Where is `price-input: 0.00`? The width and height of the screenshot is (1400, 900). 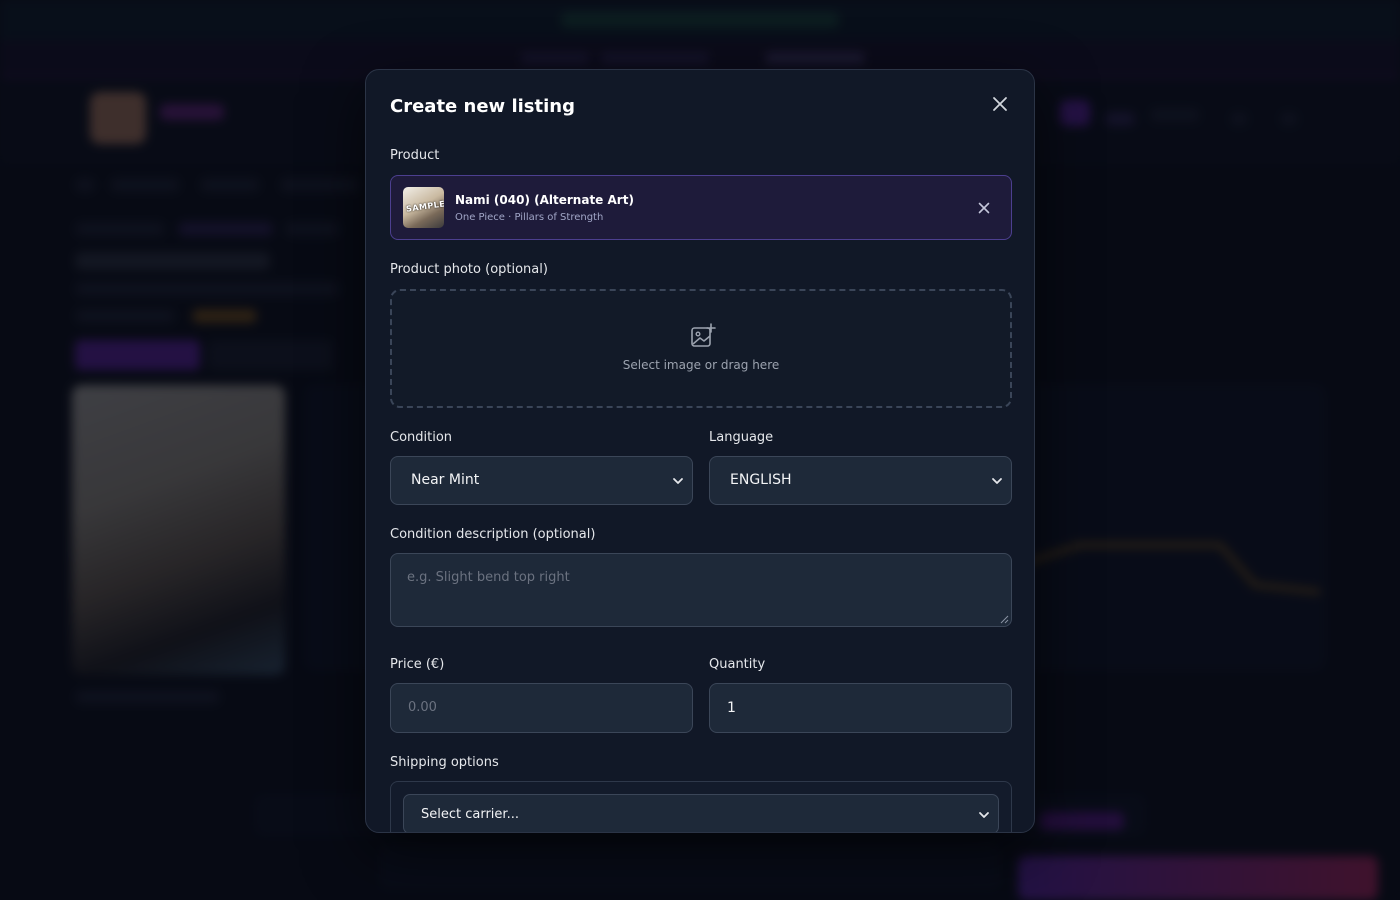
price-input: 0.00 is located at coordinates (541, 708).